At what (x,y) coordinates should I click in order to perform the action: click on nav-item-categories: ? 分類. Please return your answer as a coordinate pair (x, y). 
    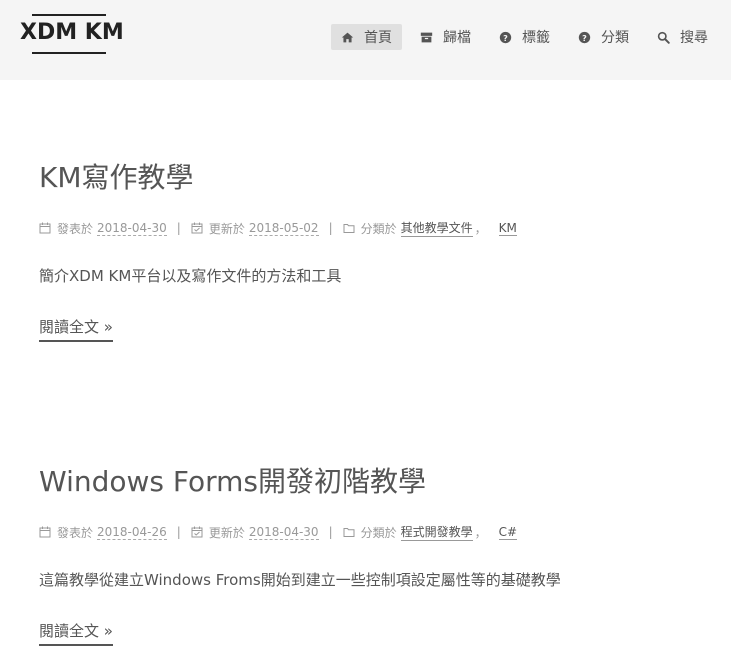
    Looking at the image, I should click on (603, 37).